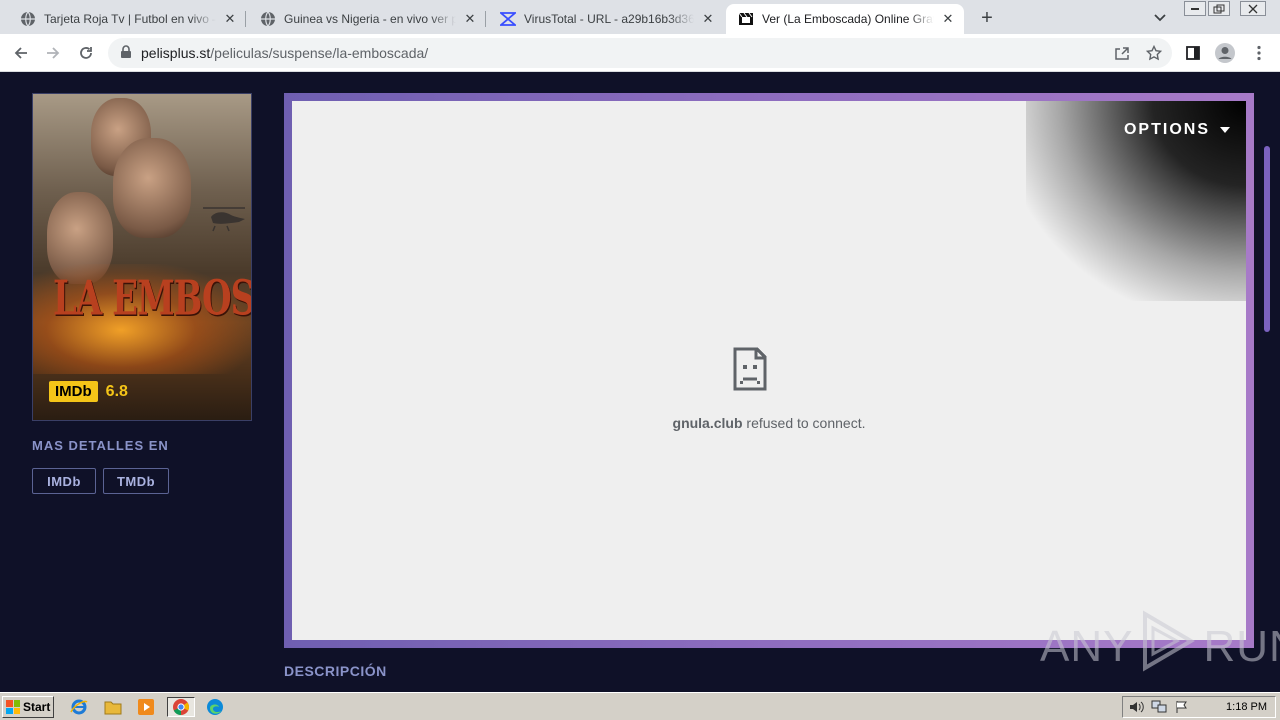 The width and height of the screenshot is (1280, 720). Describe the element at coordinates (215, 707) in the screenshot. I see `edge-icon` at that location.